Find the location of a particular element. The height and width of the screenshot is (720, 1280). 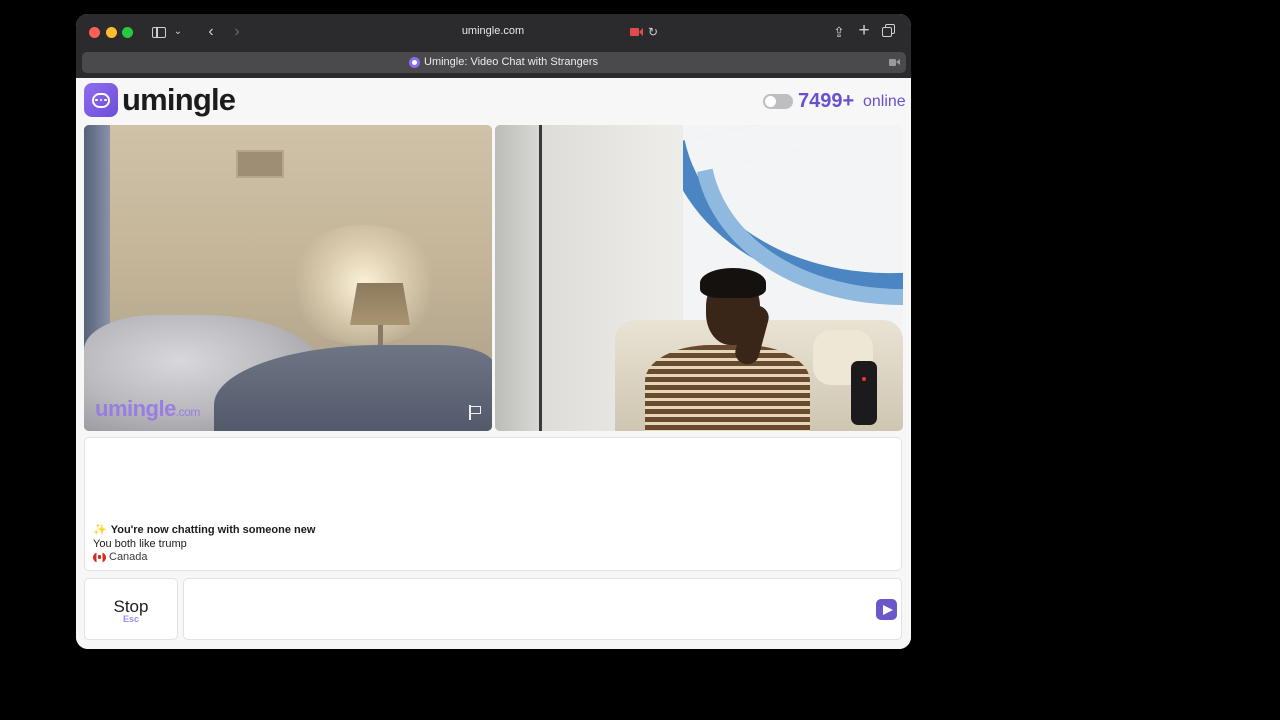

message-box is located at coordinates (542, 609).